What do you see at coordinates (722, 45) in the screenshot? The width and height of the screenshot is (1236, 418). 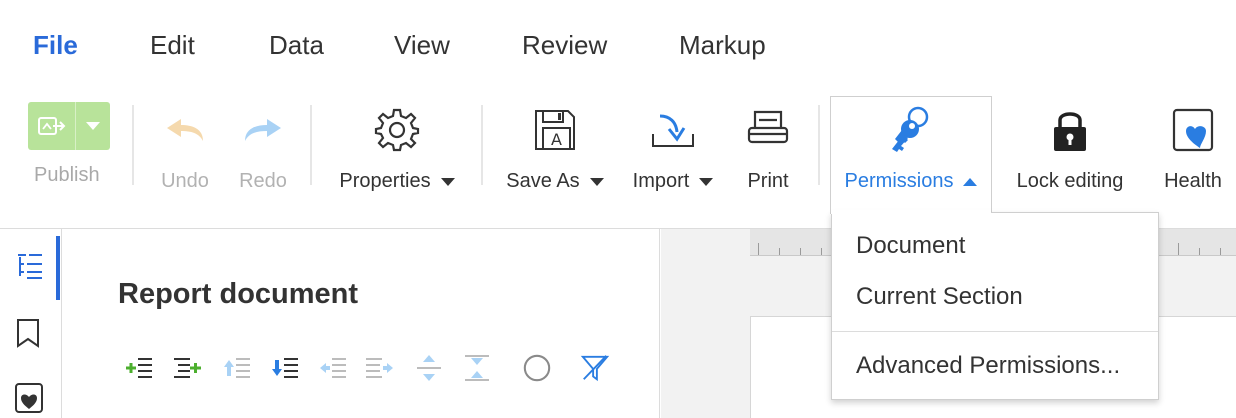 I see `menu-markup: Markup` at bounding box center [722, 45].